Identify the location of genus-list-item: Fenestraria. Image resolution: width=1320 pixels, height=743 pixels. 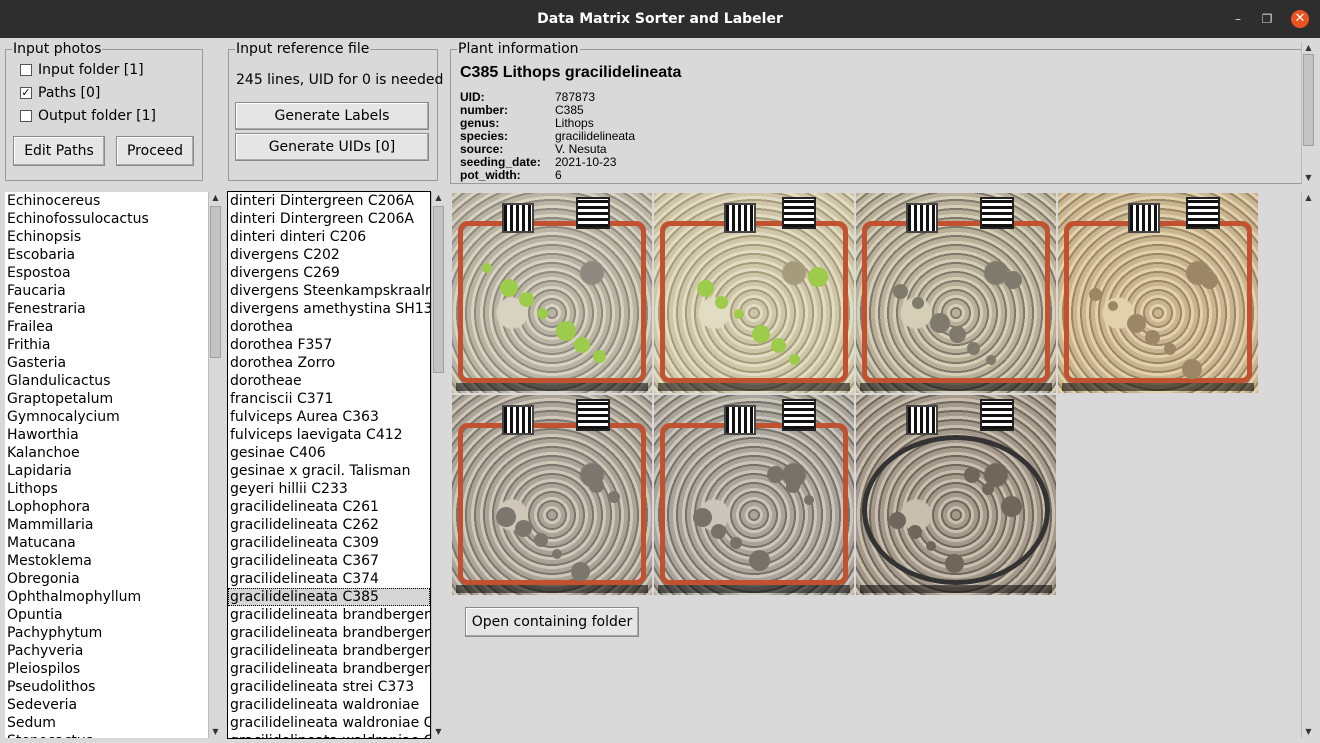
(106, 309).